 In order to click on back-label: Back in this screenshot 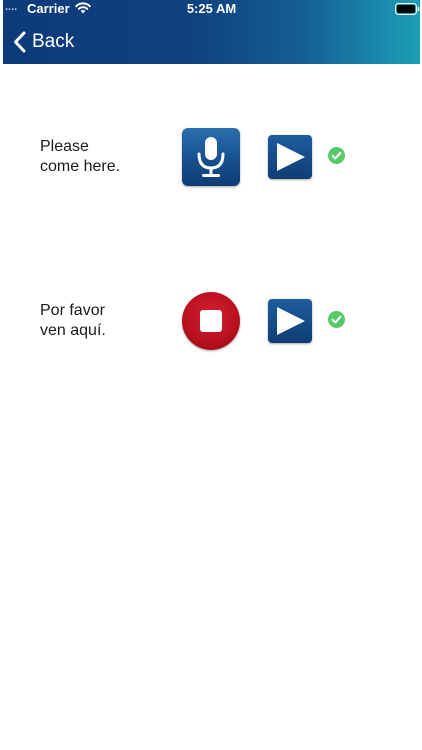, I will do `click(53, 41)`.